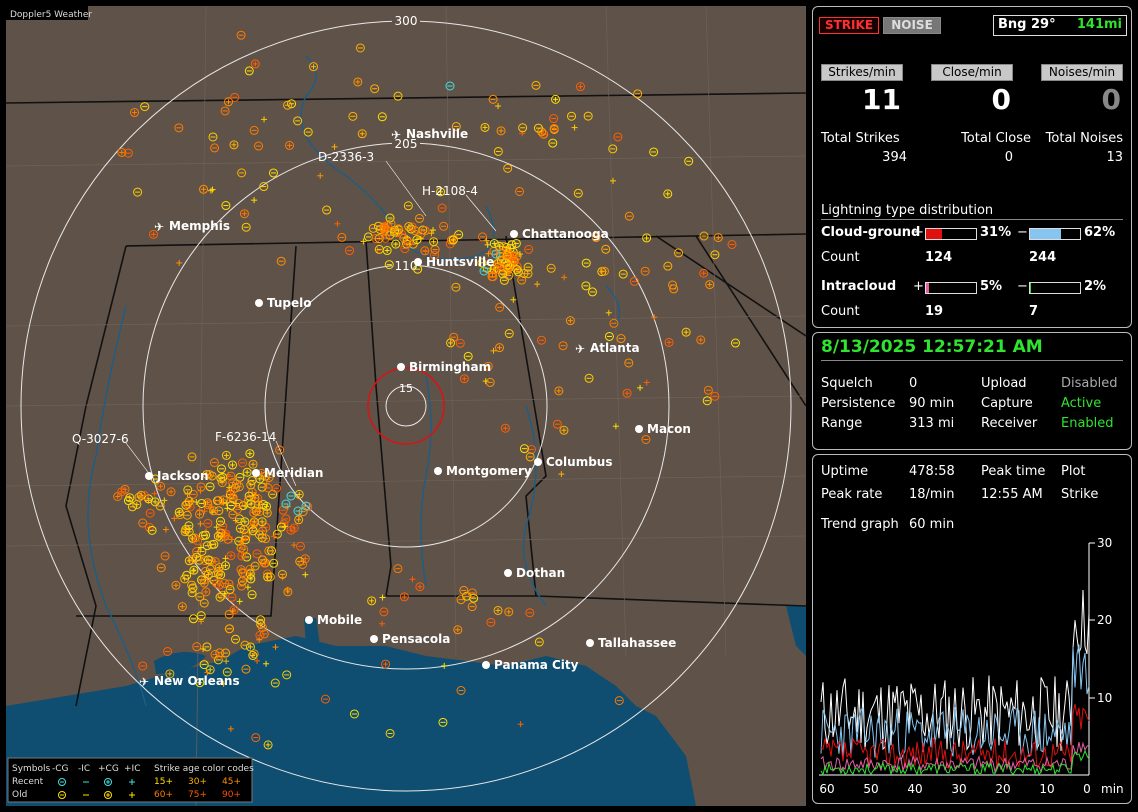  I want to click on peak-time-value: 12:55 AM, so click(1012, 494).